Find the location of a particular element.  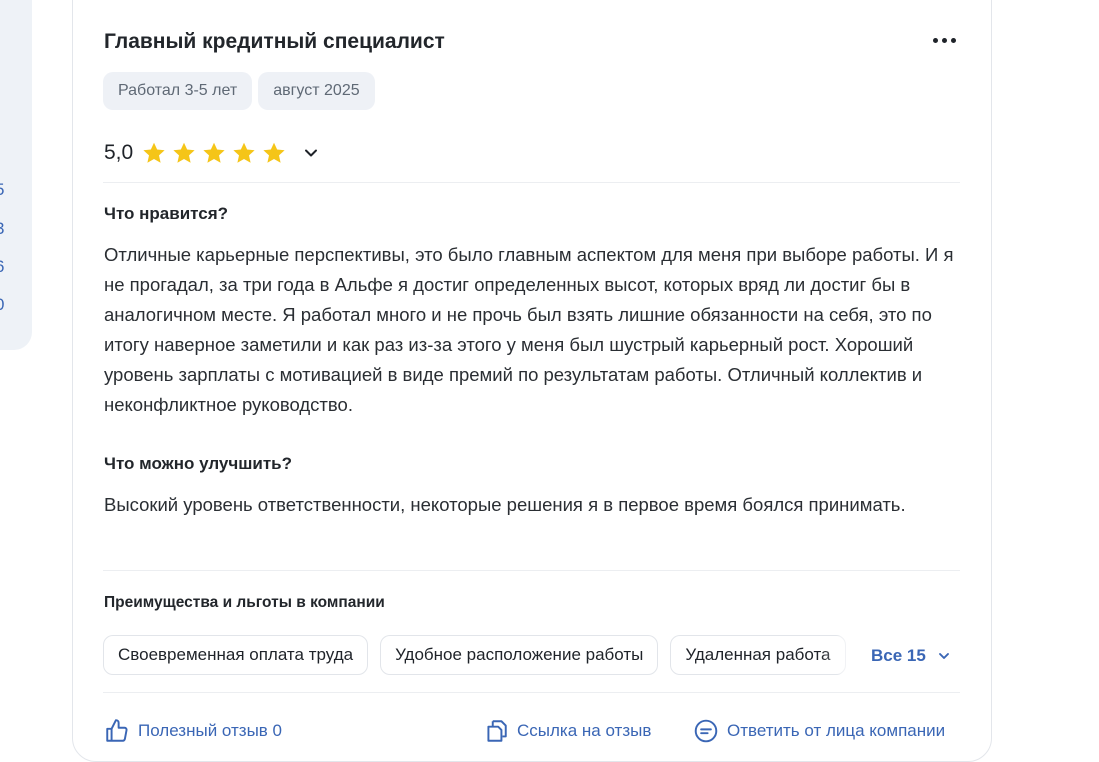

rating-value: 5,0 is located at coordinates (119, 152).